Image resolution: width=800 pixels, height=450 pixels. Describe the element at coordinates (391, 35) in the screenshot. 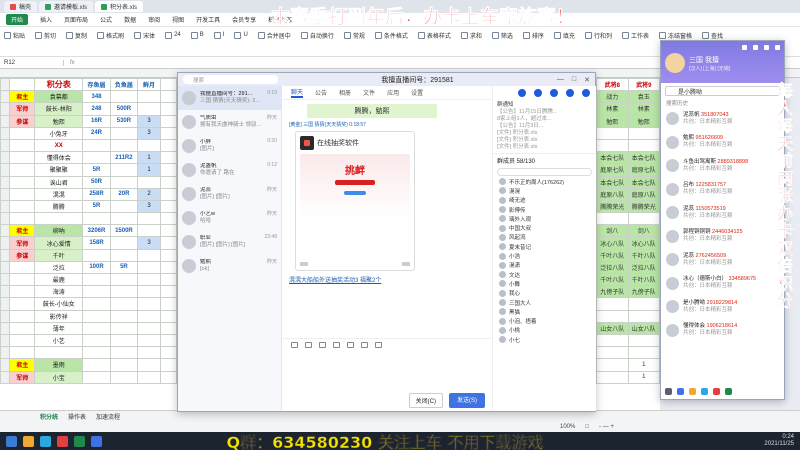

I see `ribbon-tool-button: 条件格式` at that location.